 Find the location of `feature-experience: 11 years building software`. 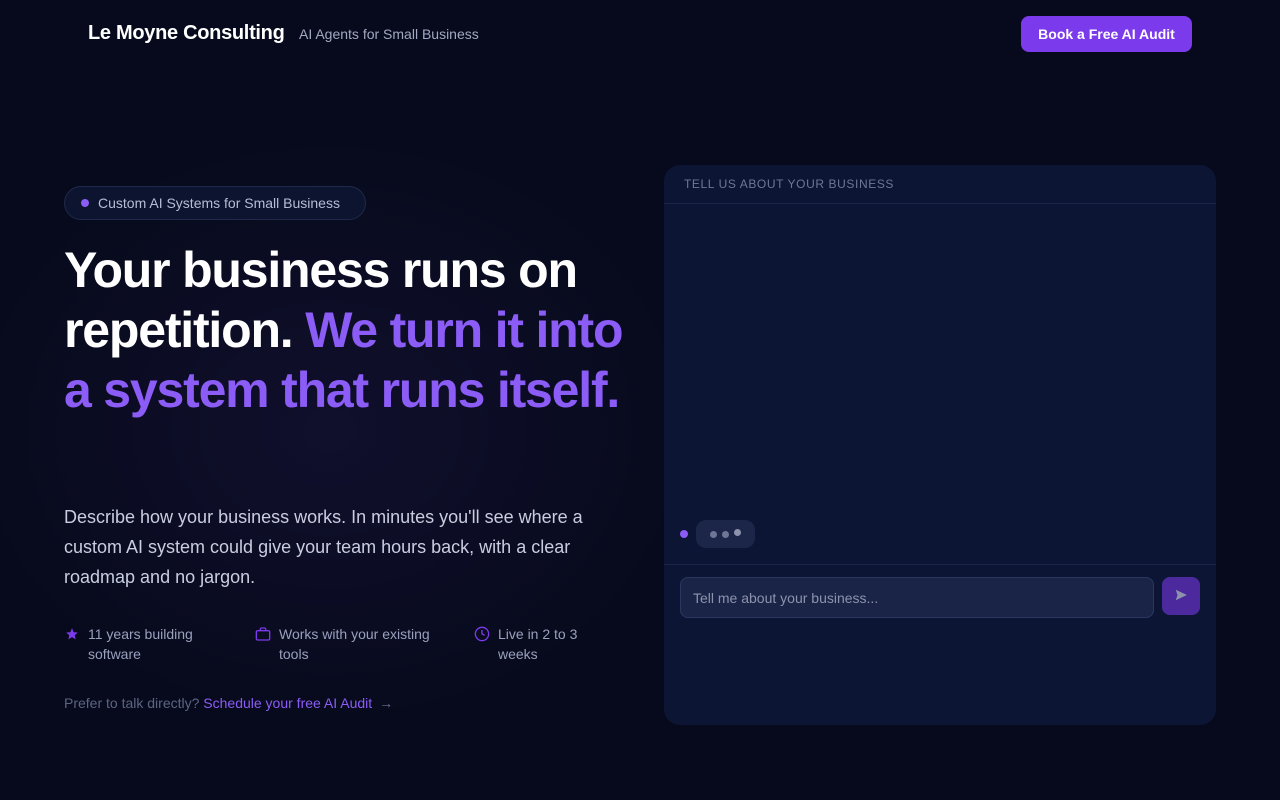

feature-experience: 11 years building software is located at coordinates (149, 644).